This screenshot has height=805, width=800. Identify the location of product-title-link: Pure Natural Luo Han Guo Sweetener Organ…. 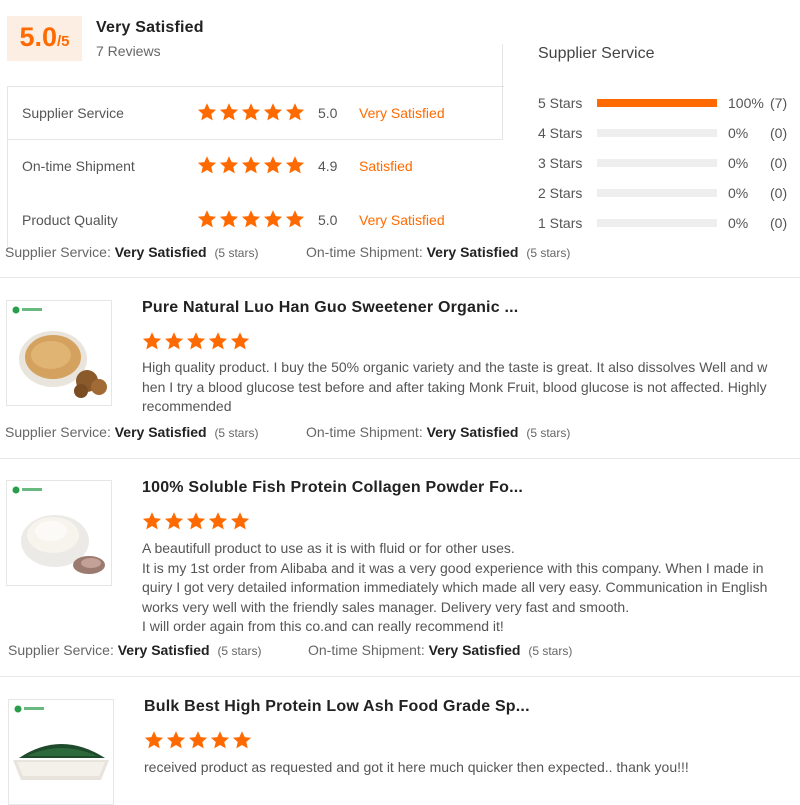
(330, 308).